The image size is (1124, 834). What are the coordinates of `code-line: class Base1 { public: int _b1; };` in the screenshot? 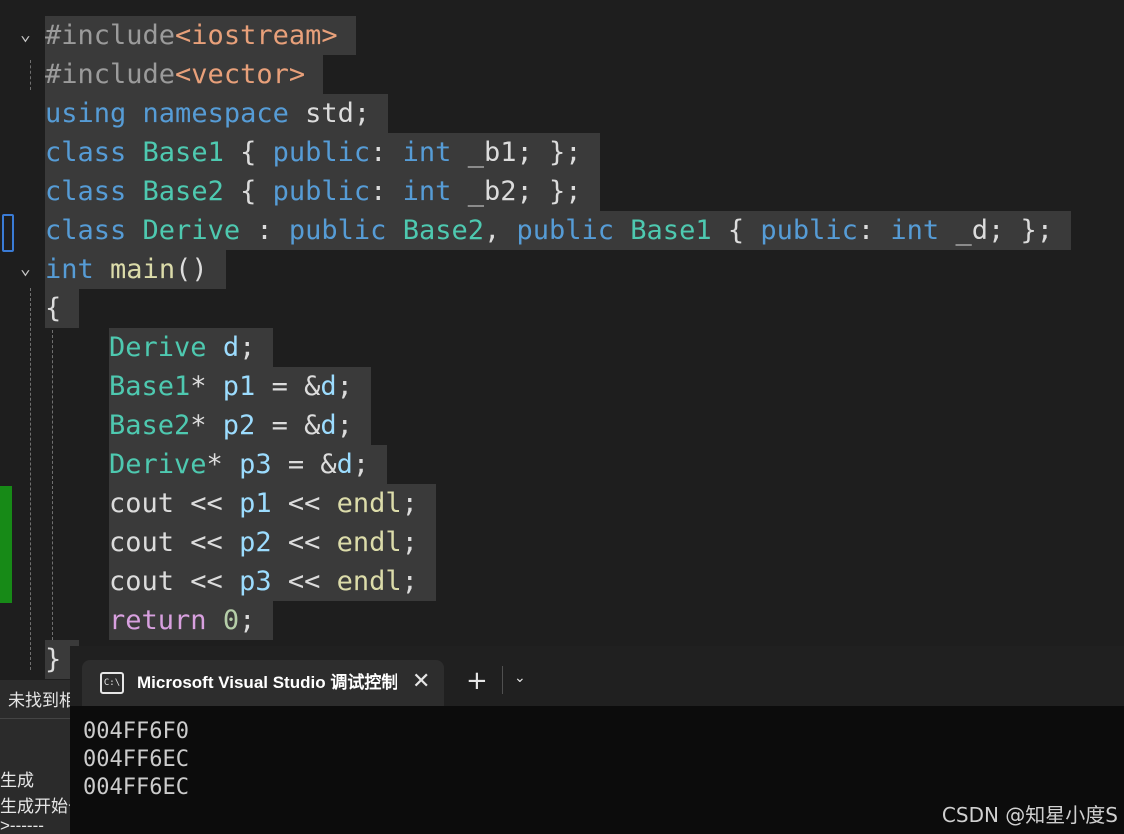 It's located at (562, 152).